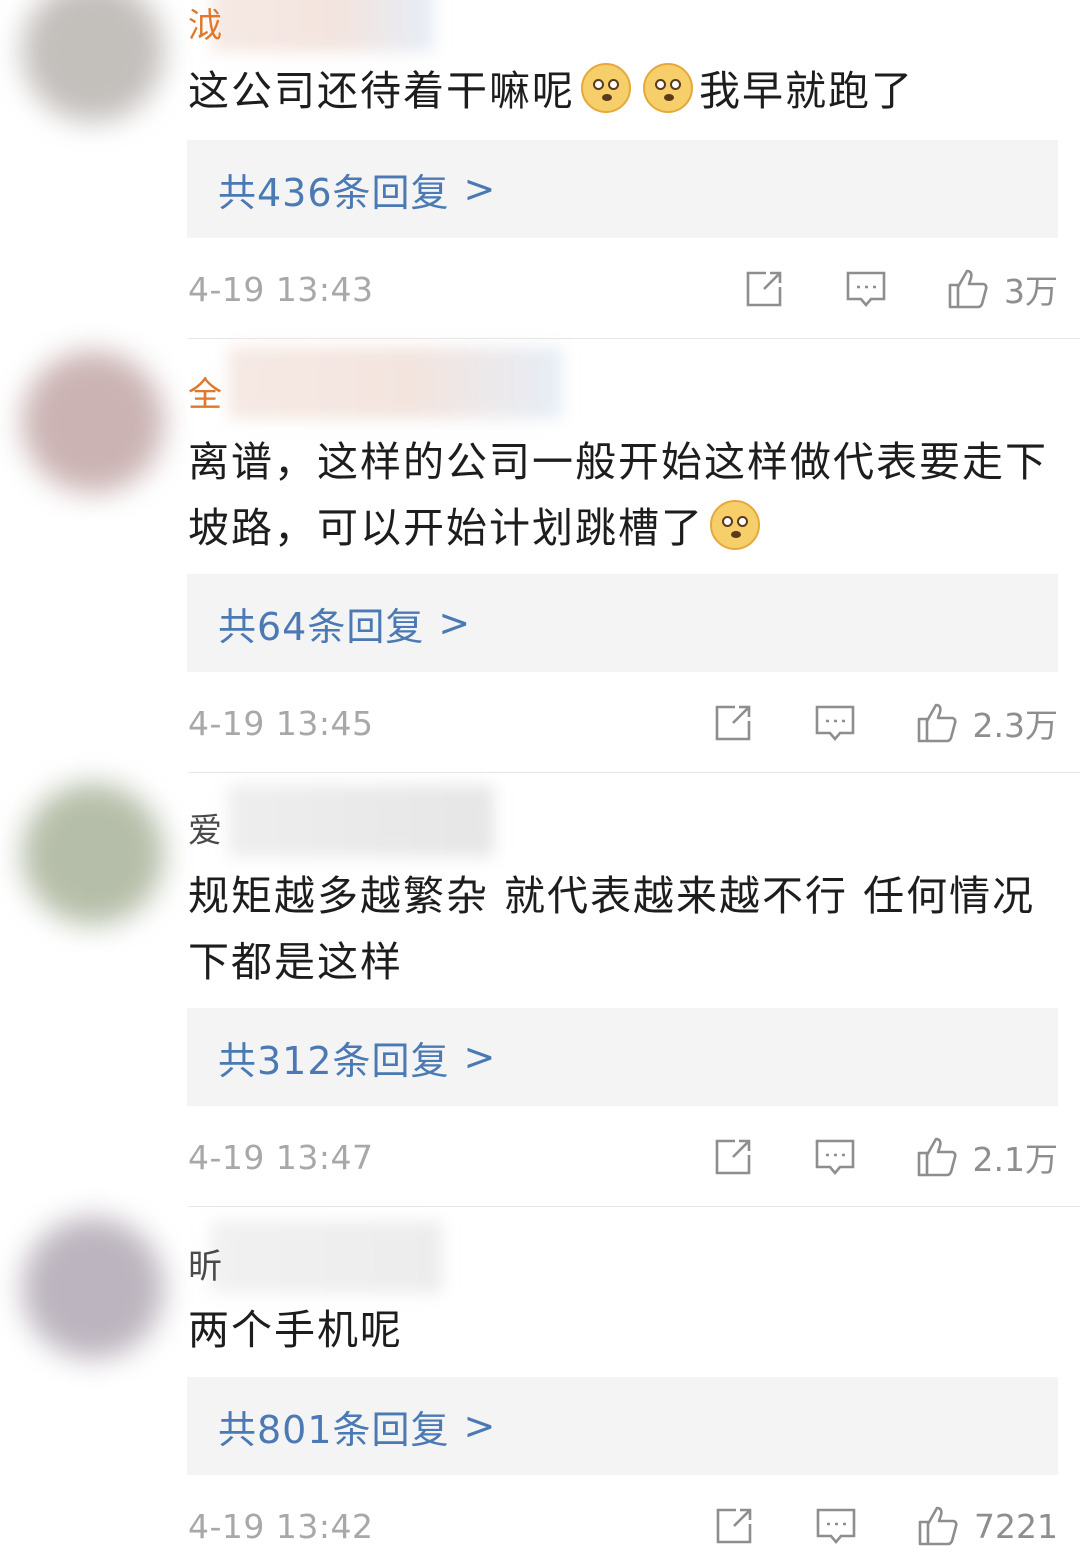 The width and height of the screenshot is (1080, 1561). Describe the element at coordinates (205, 26) in the screenshot. I see `username: 泧` at that location.